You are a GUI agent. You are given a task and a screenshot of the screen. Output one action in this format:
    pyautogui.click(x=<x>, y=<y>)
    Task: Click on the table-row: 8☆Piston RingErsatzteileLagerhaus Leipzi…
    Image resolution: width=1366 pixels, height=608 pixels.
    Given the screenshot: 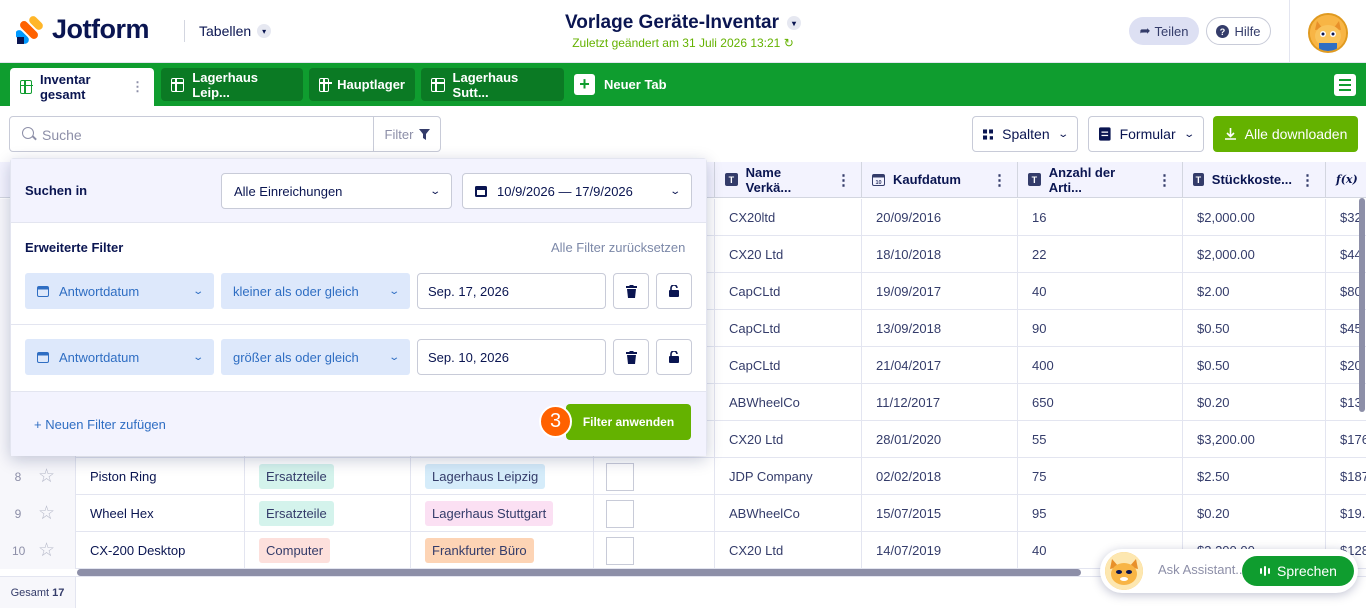 What is the action you would take?
    pyautogui.click(x=683, y=476)
    